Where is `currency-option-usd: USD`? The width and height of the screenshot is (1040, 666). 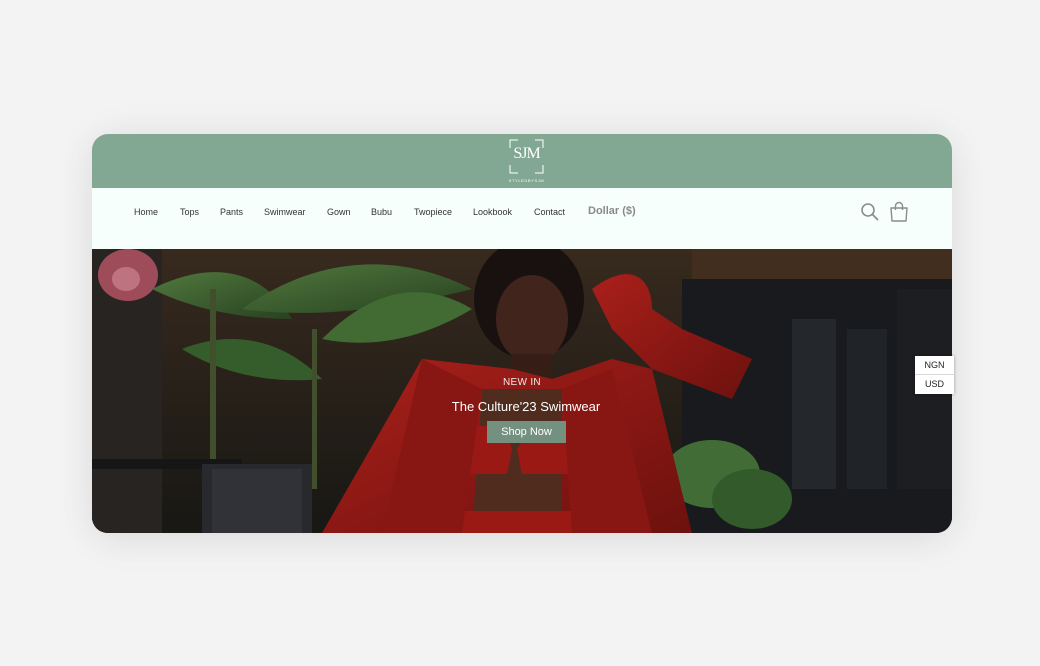
currency-option-usd: USD is located at coordinates (934, 384).